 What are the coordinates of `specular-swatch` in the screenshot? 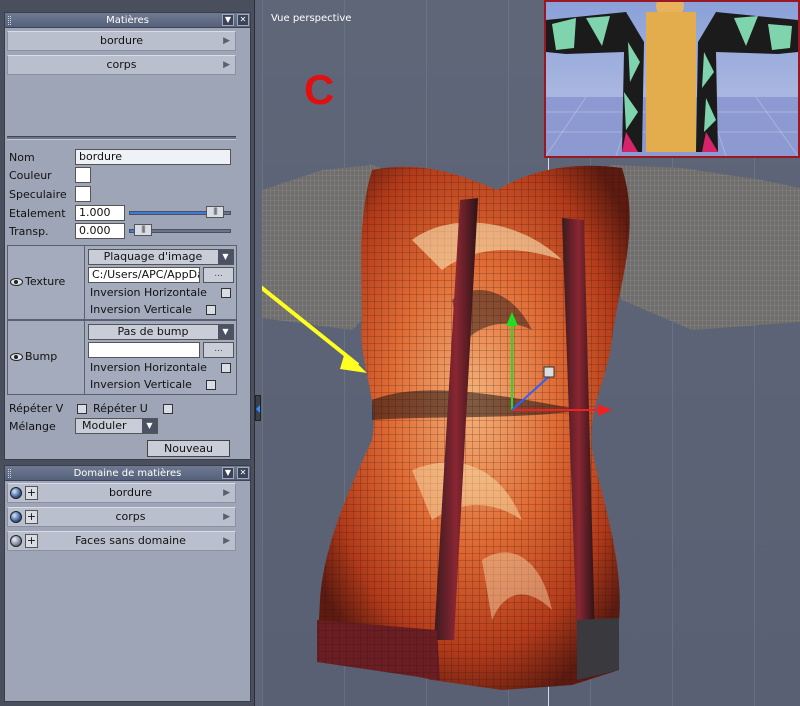 It's located at (83, 194).